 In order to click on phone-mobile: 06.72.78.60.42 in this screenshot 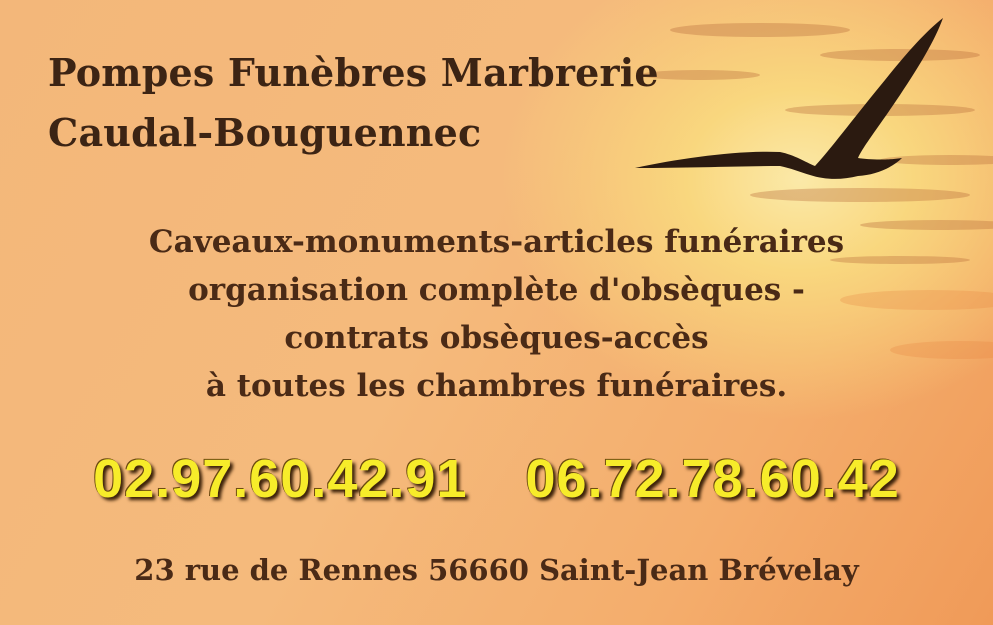, I will do `click(712, 479)`.